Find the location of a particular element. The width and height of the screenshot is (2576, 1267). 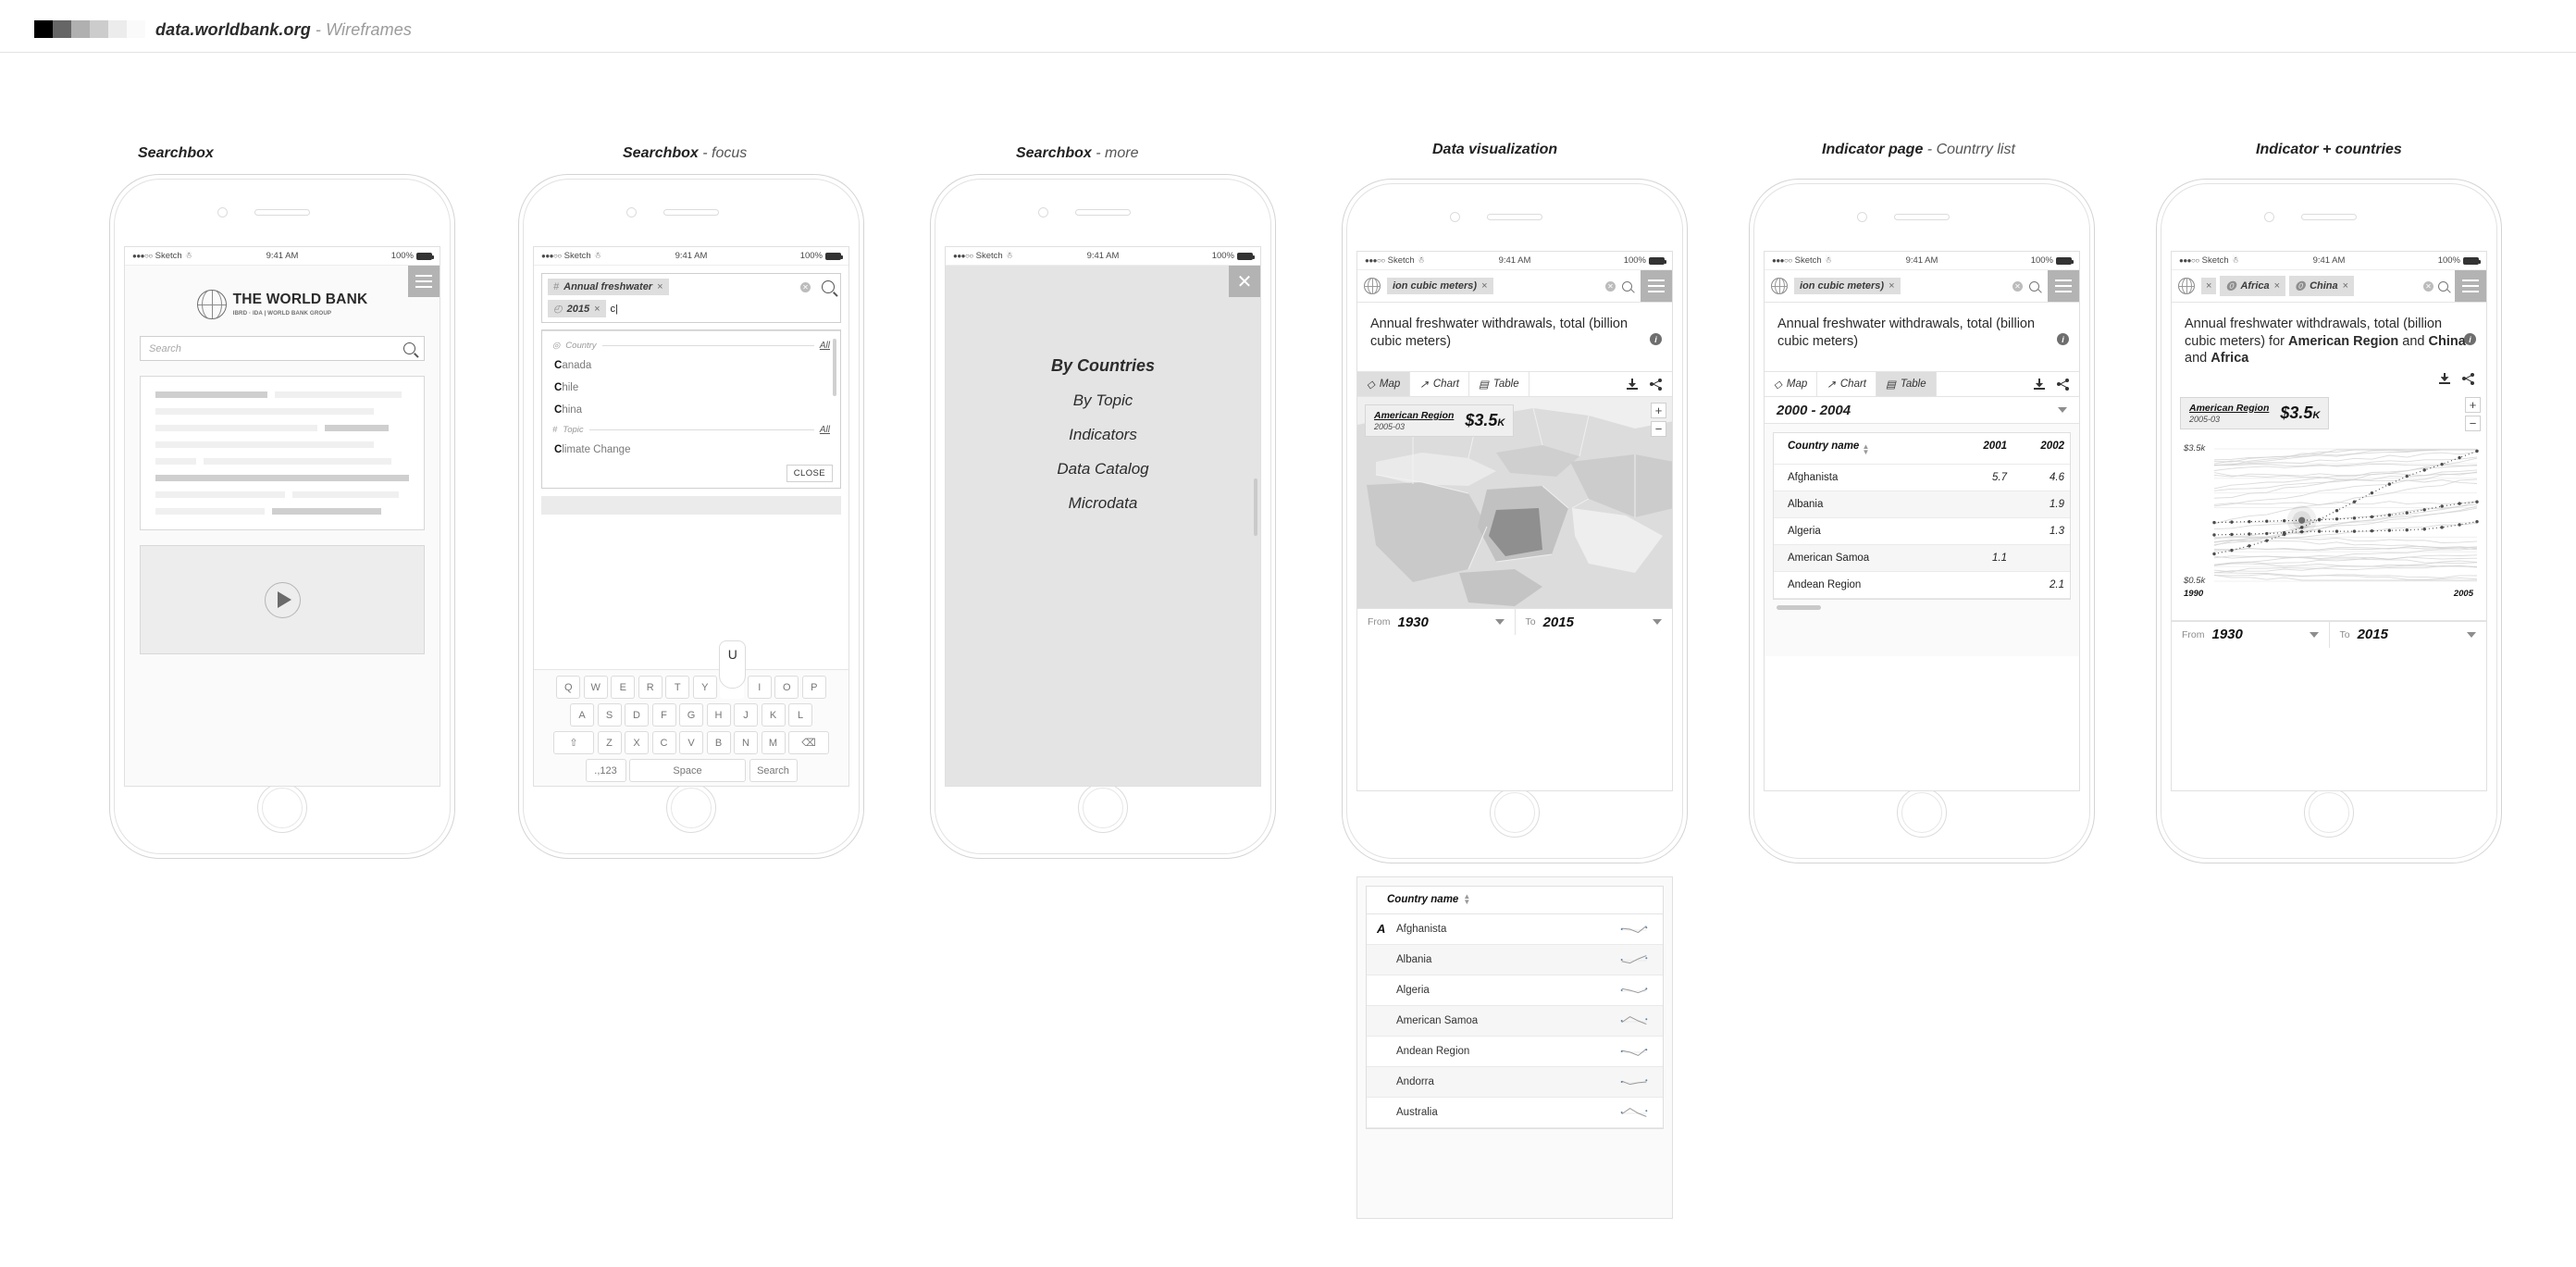

video-card is located at coordinates (282, 599).